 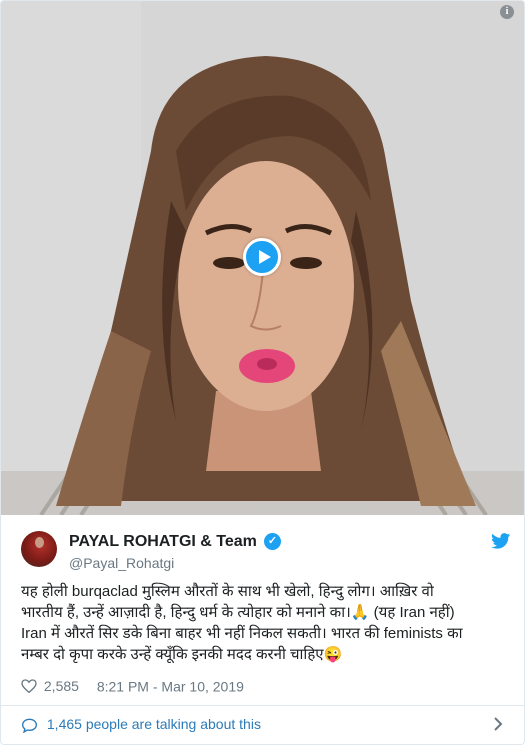 What do you see at coordinates (262, 705) in the screenshot?
I see `divider` at bounding box center [262, 705].